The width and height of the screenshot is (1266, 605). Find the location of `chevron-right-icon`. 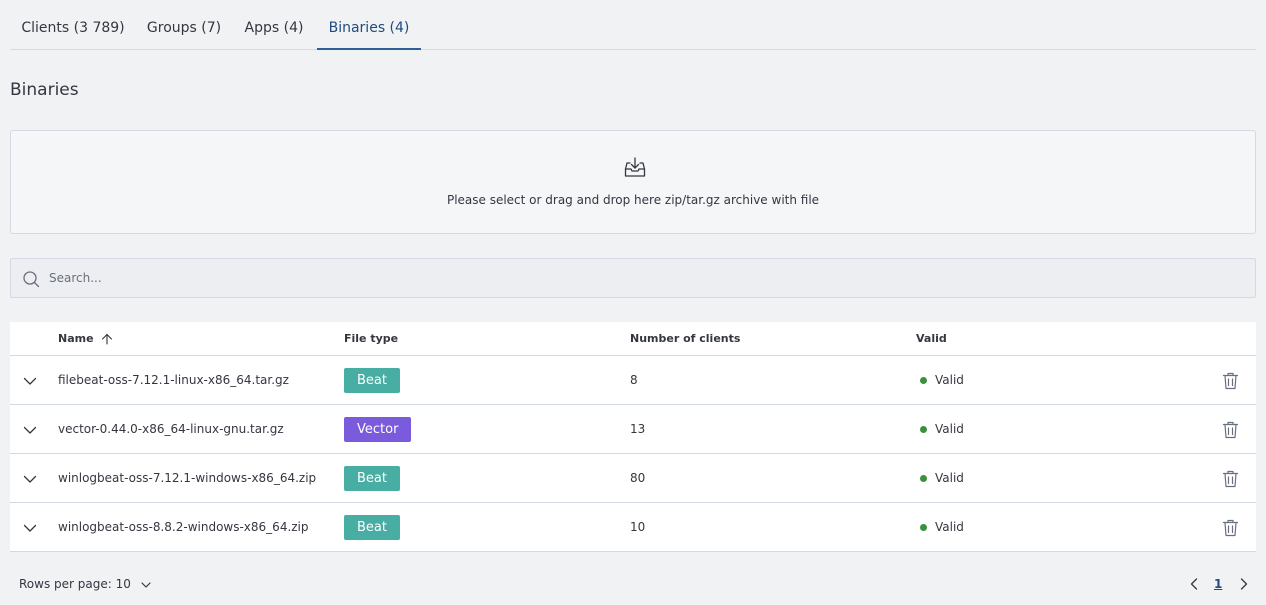

chevron-right-icon is located at coordinates (1244, 584).